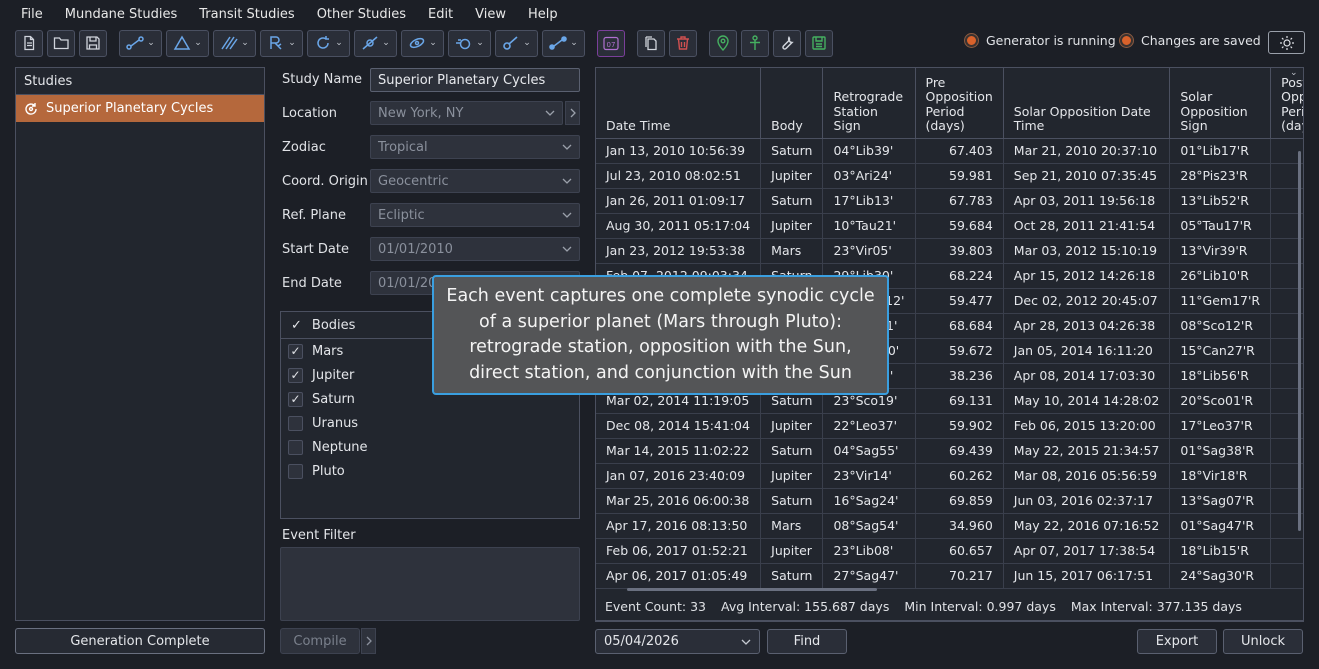 The width and height of the screenshot is (1319, 669). I want to click on menu-view: View, so click(490, 14).